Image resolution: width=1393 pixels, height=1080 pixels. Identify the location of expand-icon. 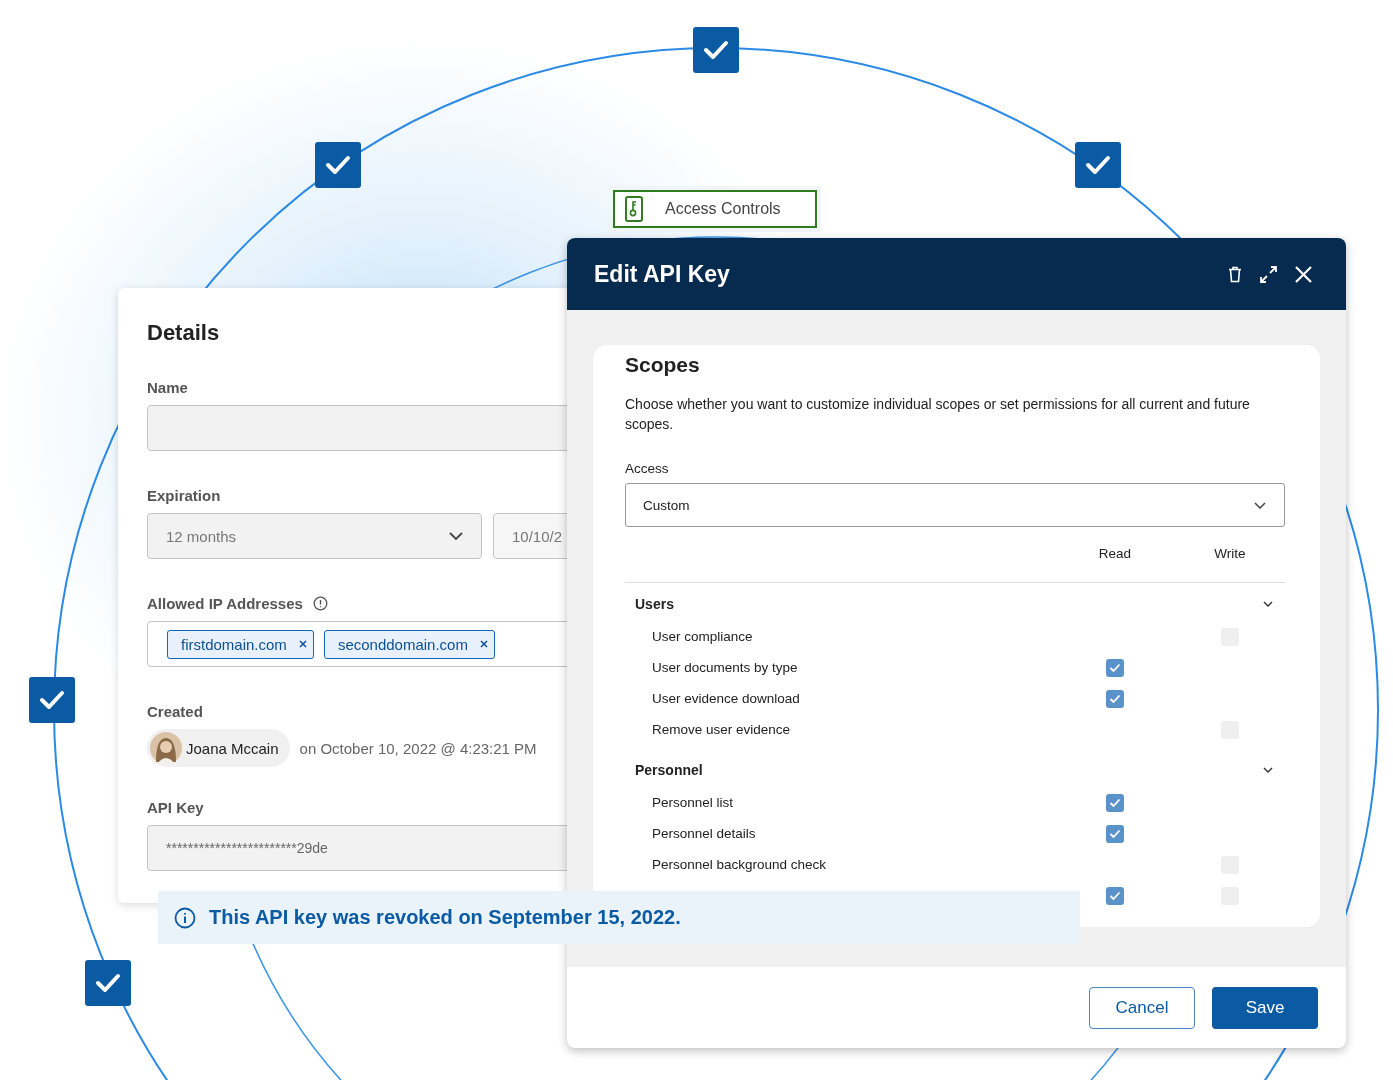
(1268, 274).